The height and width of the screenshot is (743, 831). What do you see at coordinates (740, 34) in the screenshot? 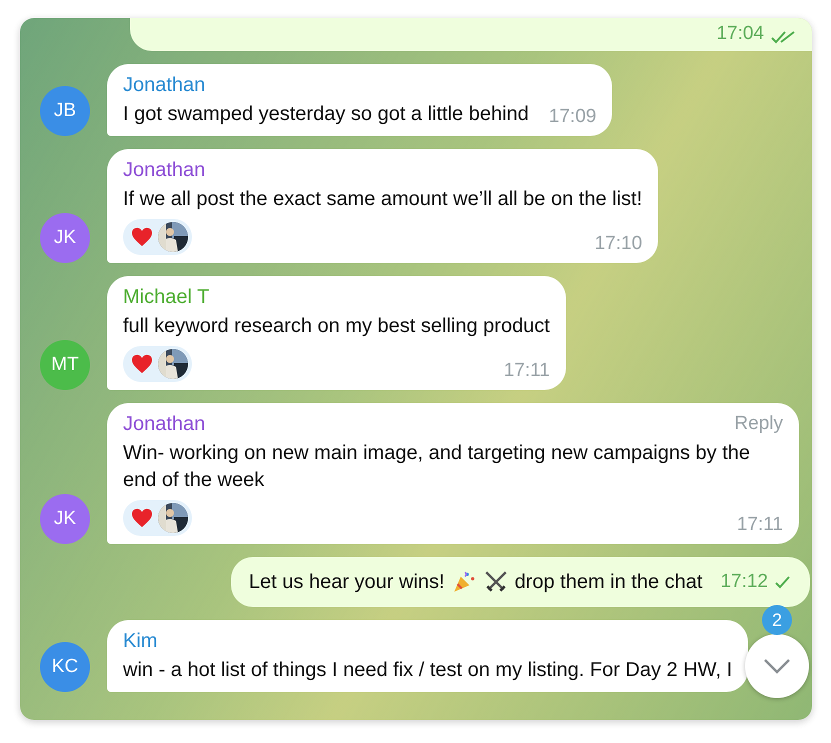
I see `message-time: 17:04` at bounding box center [740, 34].